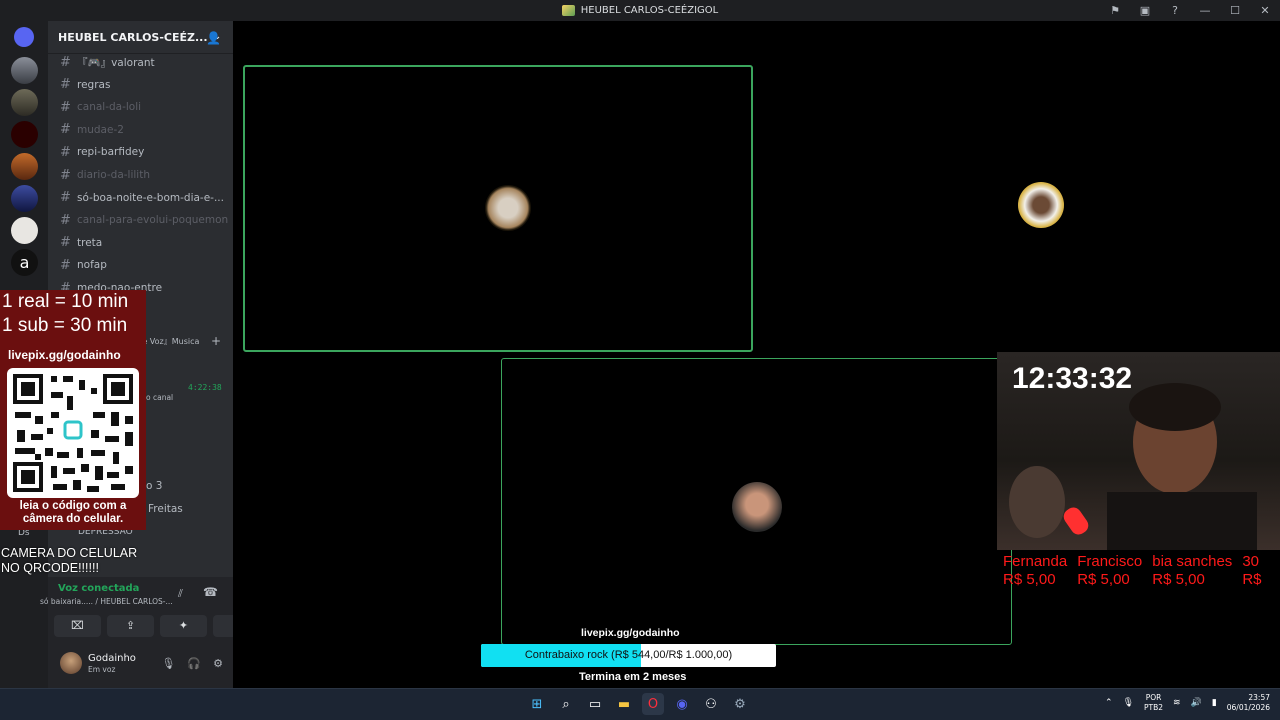 The height and width of the screenshot is (720, 1280). What do you see at coordinates (628, 655) in the screenshot?
I see `donation-goal-bar: Contrabaixo rock (R$ 544,00/R$ 1.000,00)` at bounding box center [628, 655].